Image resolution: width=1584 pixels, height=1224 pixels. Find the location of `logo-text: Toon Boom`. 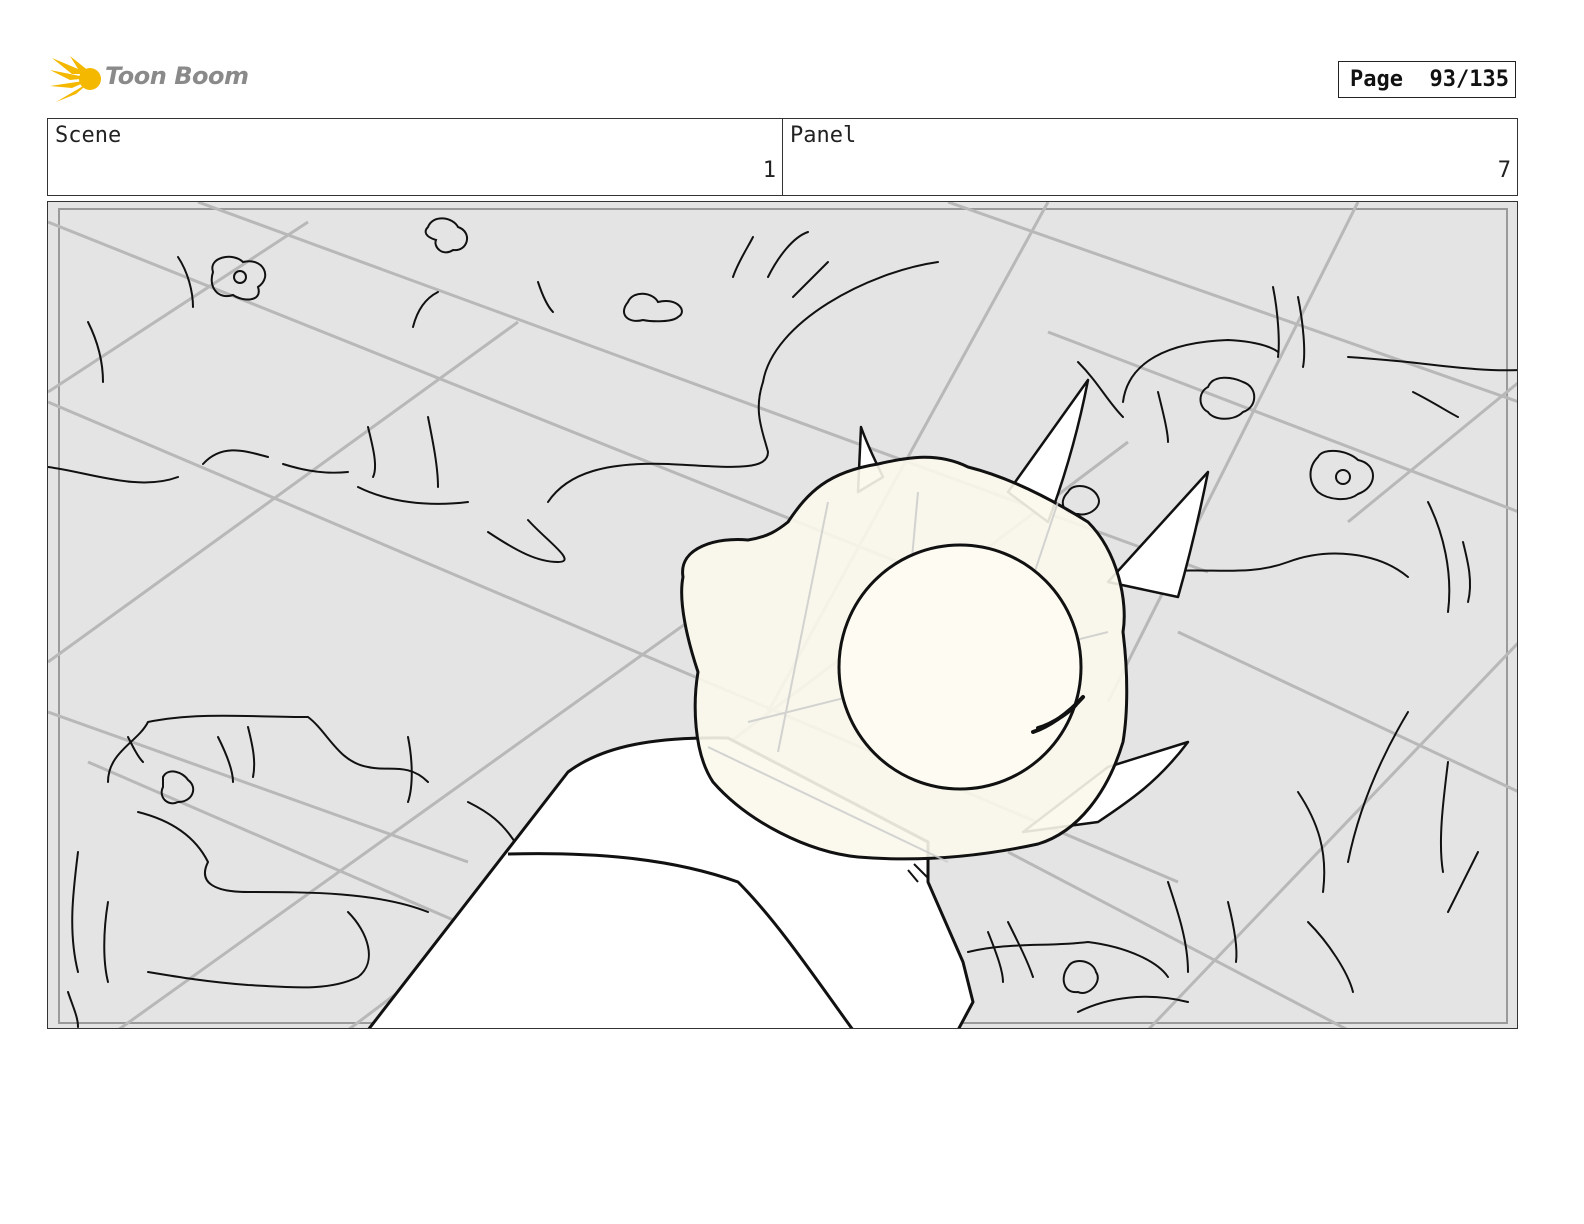

logo-text: Toon Boom is located at coordinates (177, 76).